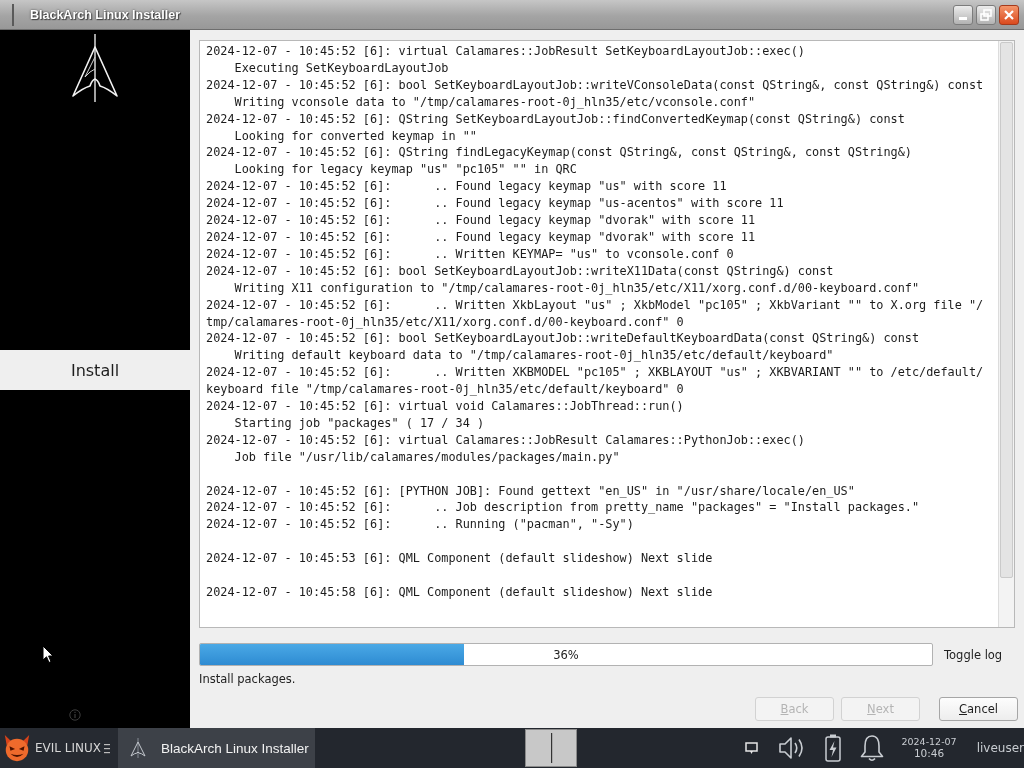 The image size is (1024, 768). Describe the element at coordinates (1000, 748) in the screenshot. I see `user-name: liveuser` at that location.